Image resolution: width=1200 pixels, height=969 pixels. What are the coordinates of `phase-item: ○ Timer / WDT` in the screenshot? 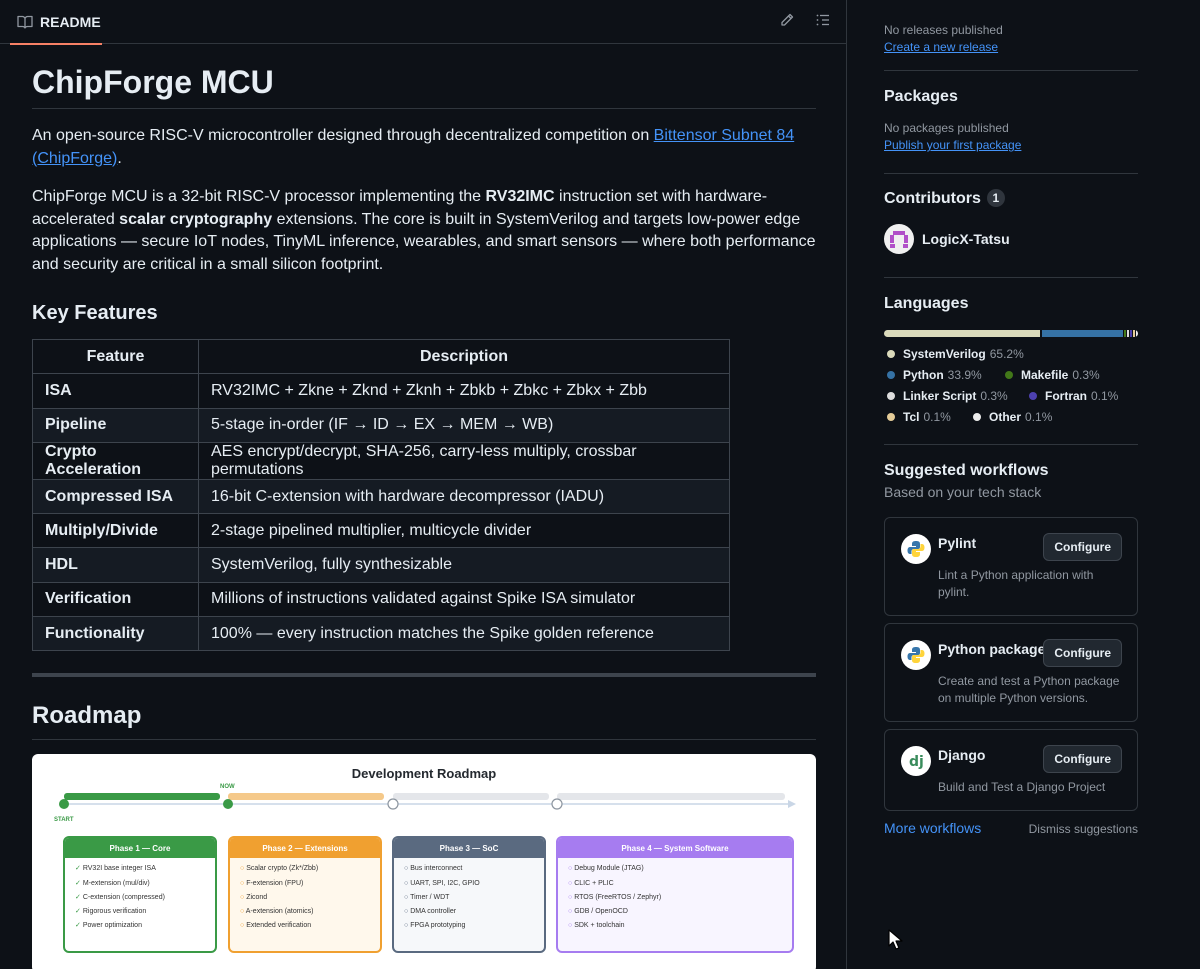 It's located at (474, 898).